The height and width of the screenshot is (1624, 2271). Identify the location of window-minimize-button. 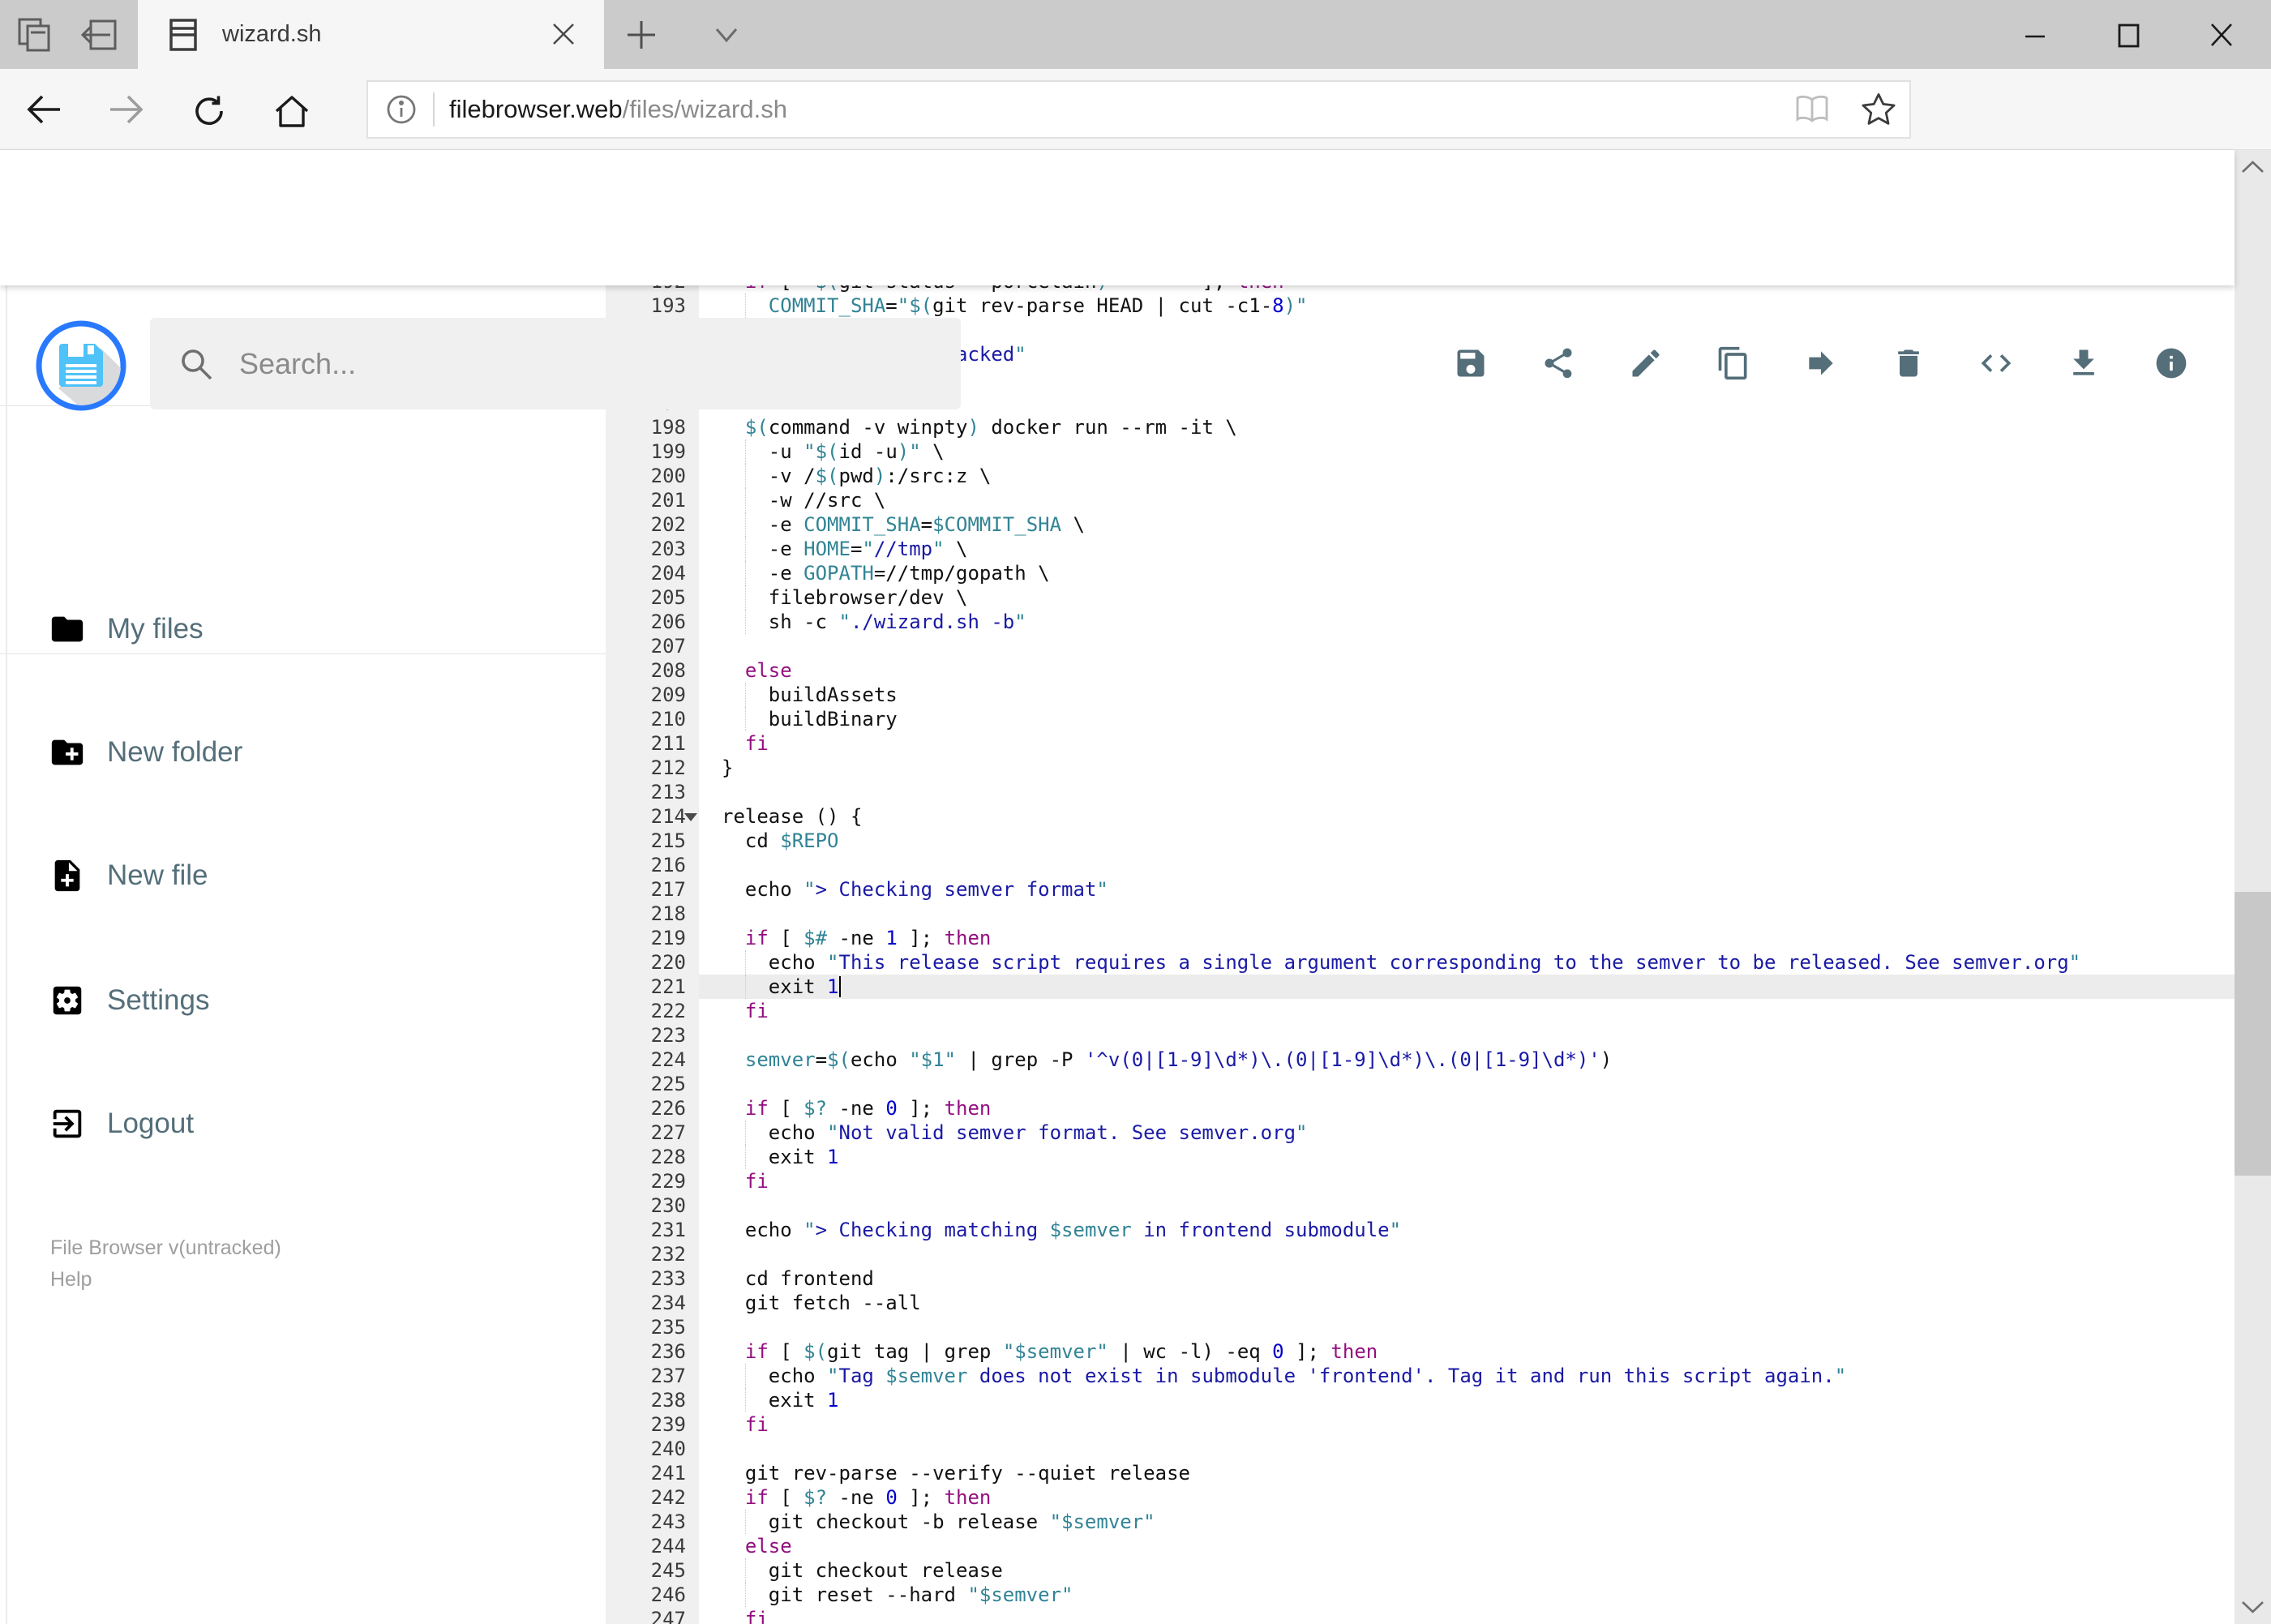
(2035, 34).